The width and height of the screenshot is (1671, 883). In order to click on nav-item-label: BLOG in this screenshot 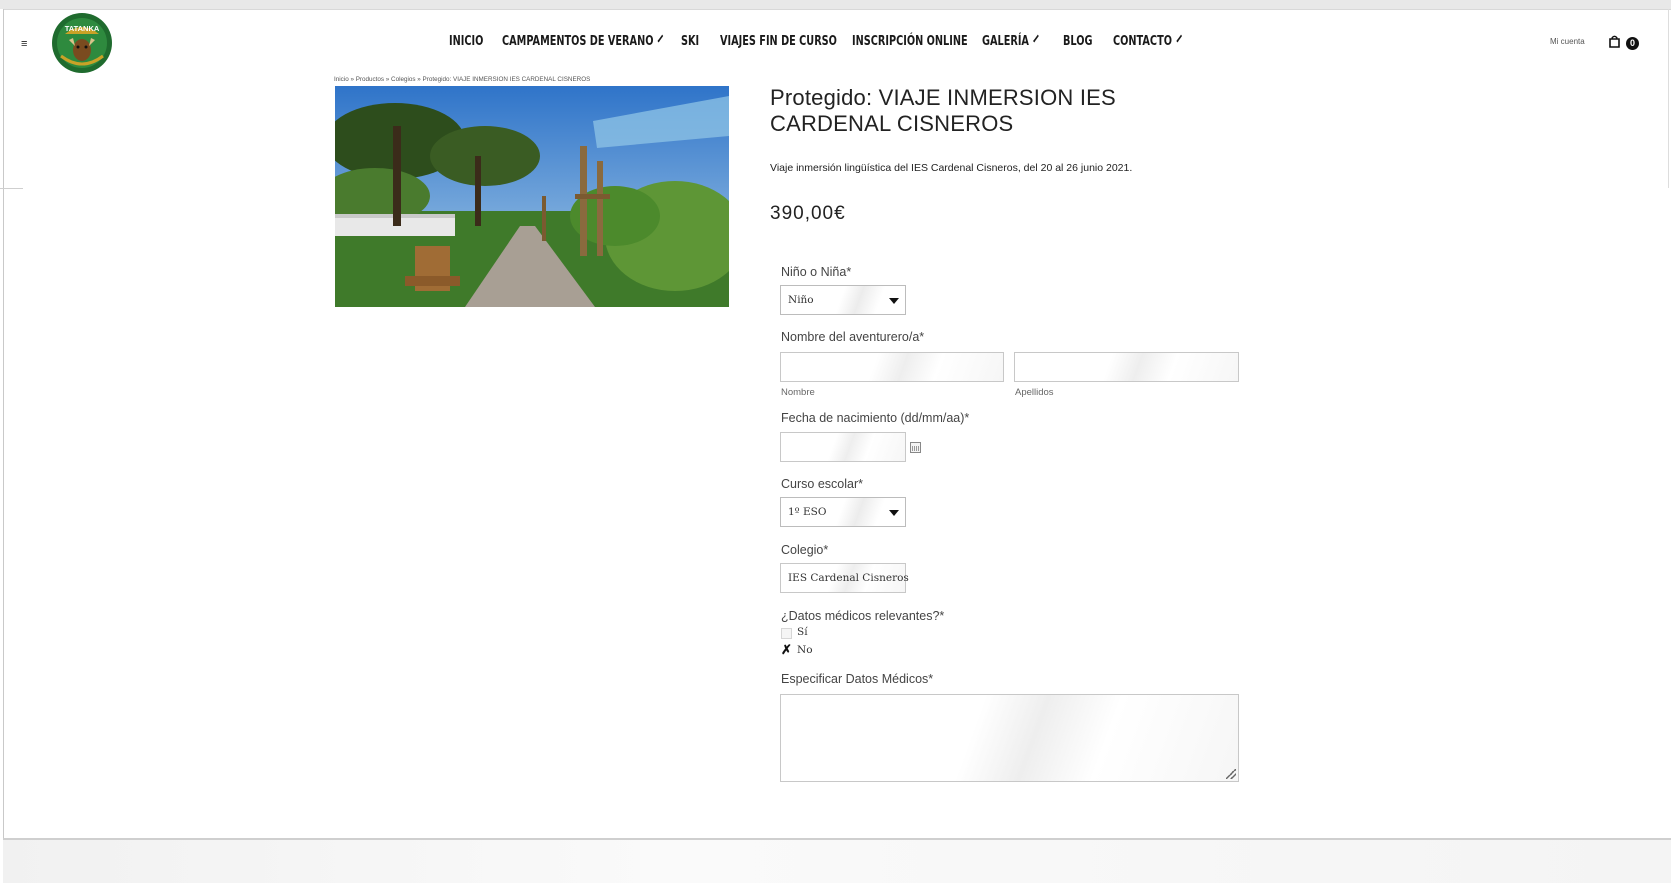, I will do `click(1077, 41)`.